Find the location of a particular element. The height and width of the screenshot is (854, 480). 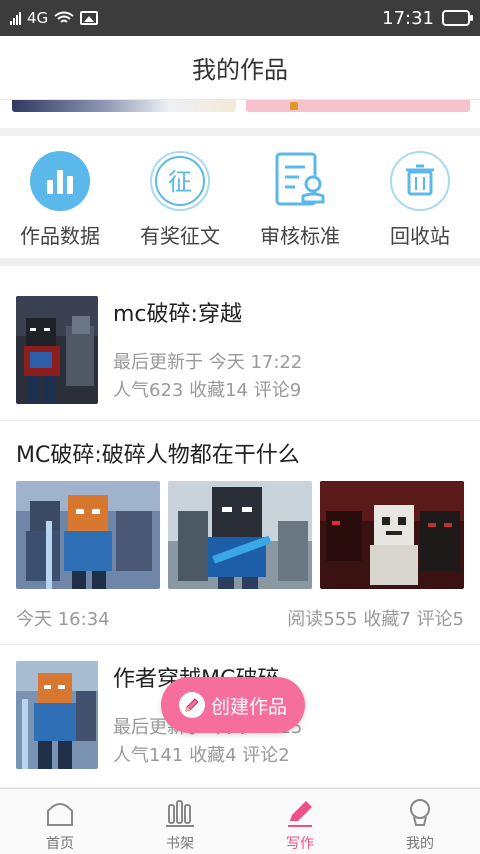

bookshelf-icon is located at coordinates (180, 813).